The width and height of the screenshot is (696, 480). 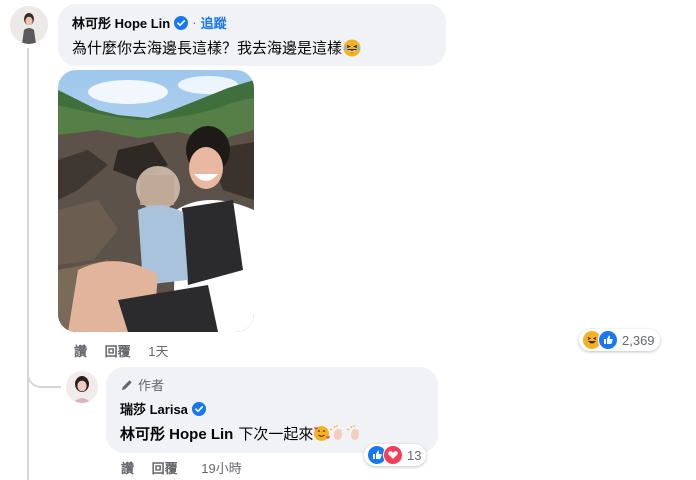 I want to click on reply-mention-link: 林可彤 Hope Lin, so click(x=176, y=433).